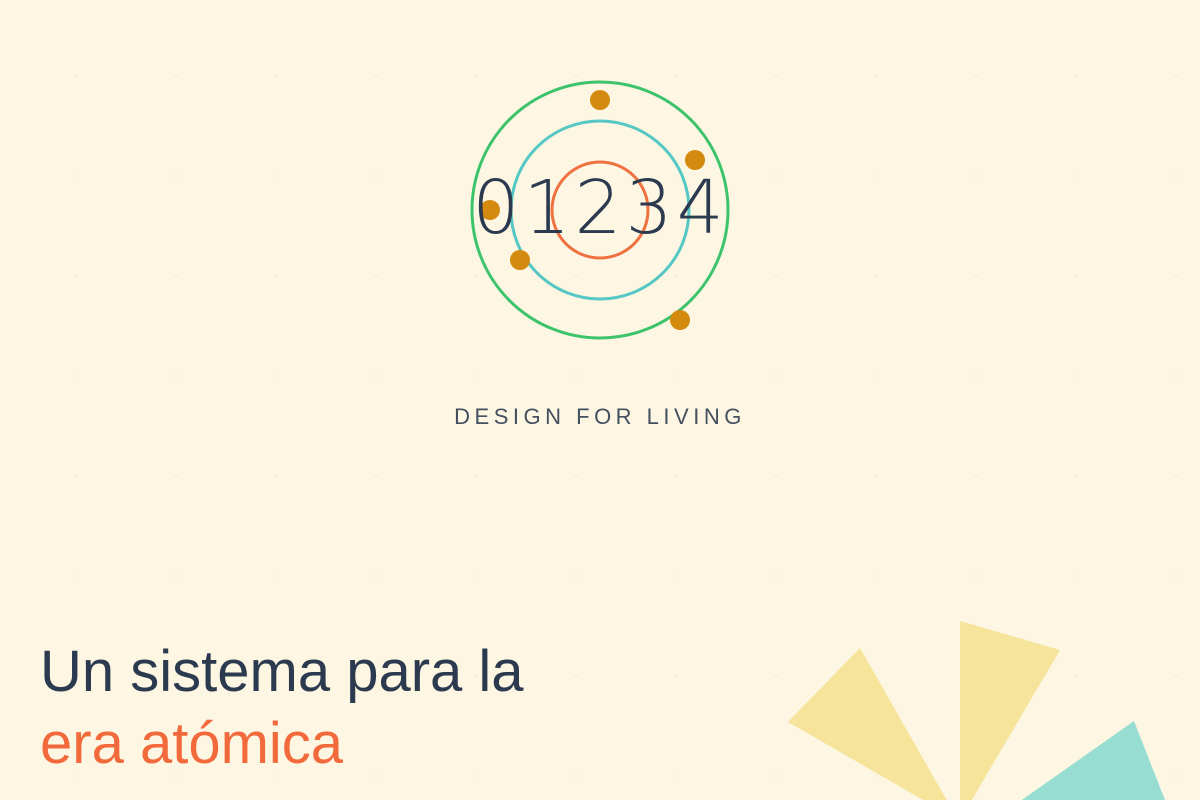 The height and width of the screenshot is (800, 1200). Describe the element at coordinates (282, 671) in the screenshot. I see `hero-line-1: Un sistema para la` at that location.